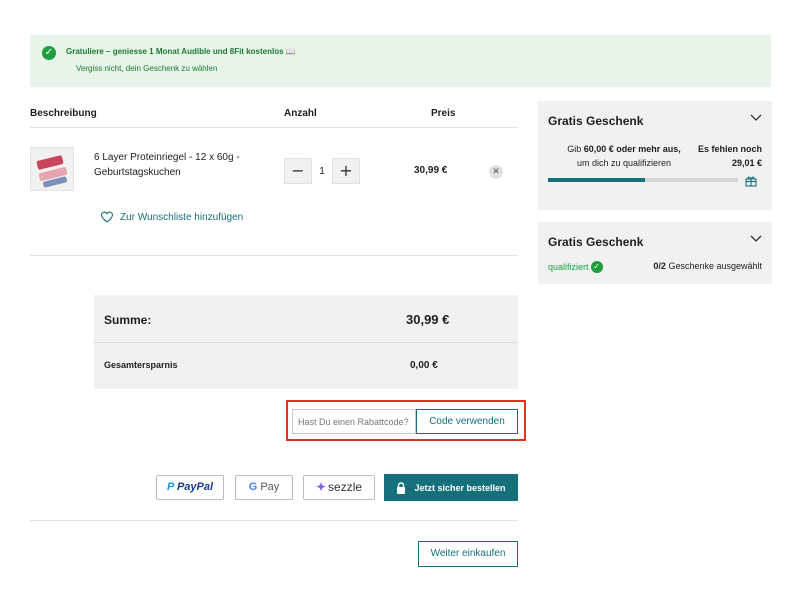  I want to click on wishlist-label: Zur Wunschliste hinzufügen, so click(182, 217).